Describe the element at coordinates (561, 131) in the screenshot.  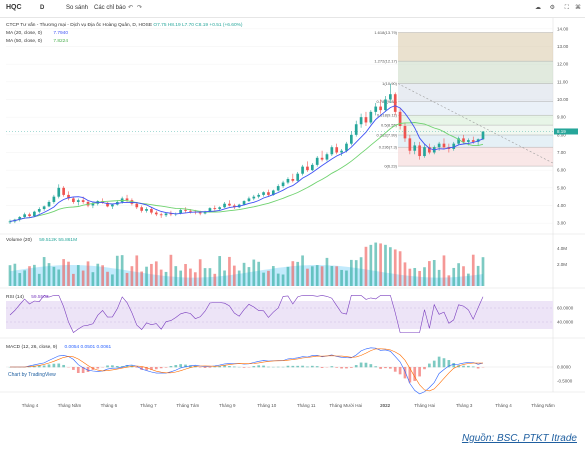
I see `last-price-label: 8.19` at that location.